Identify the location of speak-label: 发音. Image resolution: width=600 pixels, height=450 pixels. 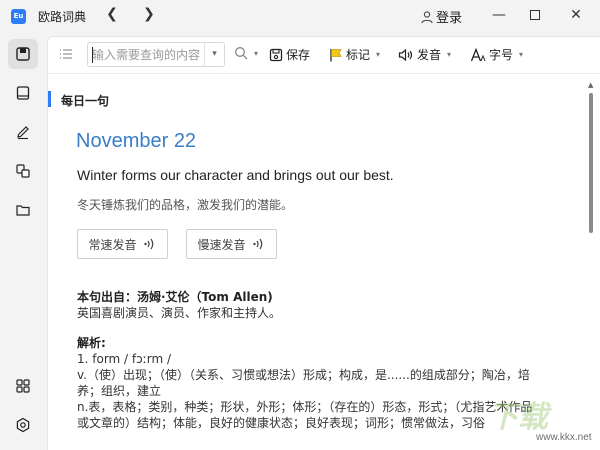
(429, 55).